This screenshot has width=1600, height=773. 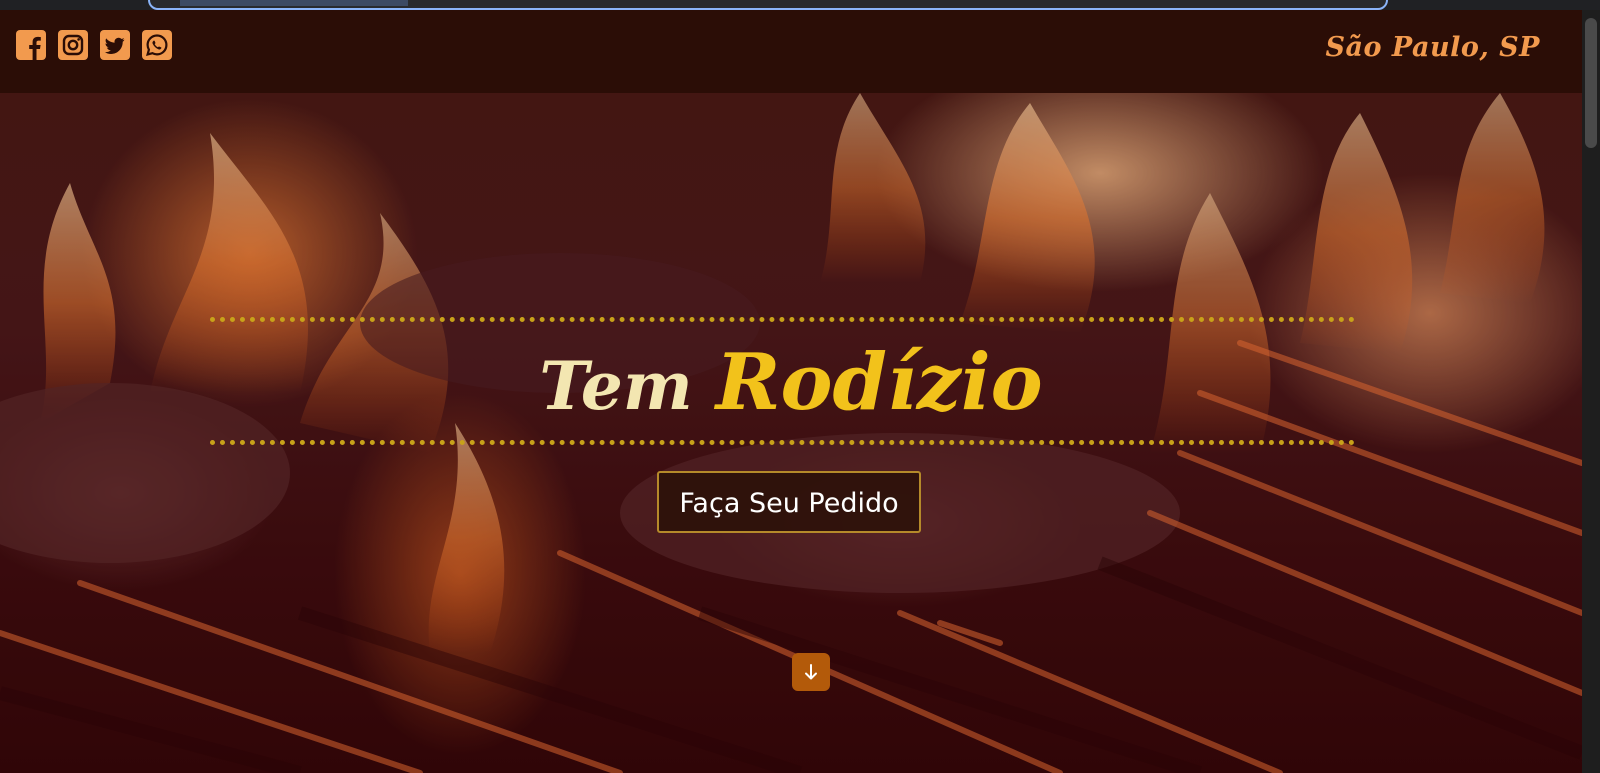 I want to click on order-button: Faça Seu Pedido, so click(x=789, y=502).